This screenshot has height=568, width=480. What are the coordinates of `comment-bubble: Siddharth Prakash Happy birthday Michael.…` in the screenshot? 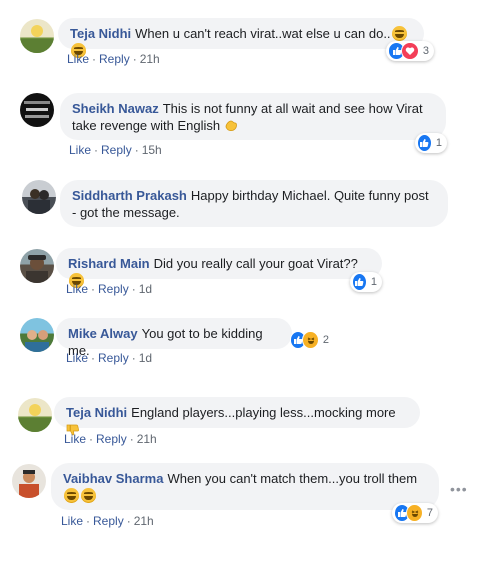 It's located at (254, 203).